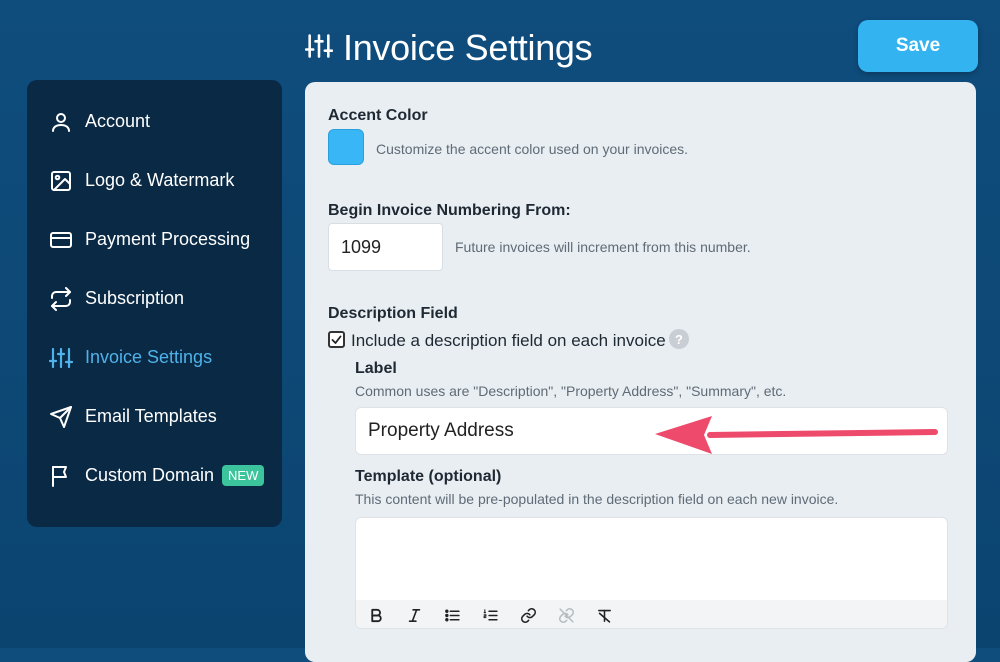 This screenshot has height=662, width=1000. I want to click on italic-icon, so click(414, 615).